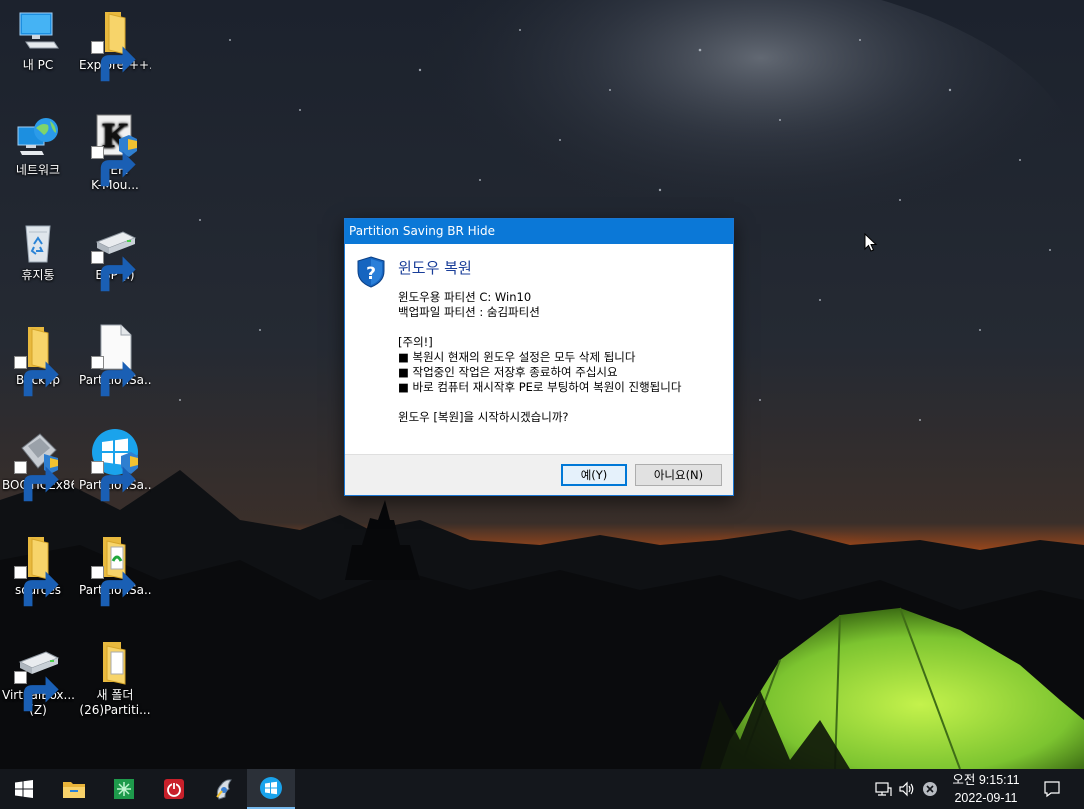  I want to click on windows-logo-icon, so click(115, 465).